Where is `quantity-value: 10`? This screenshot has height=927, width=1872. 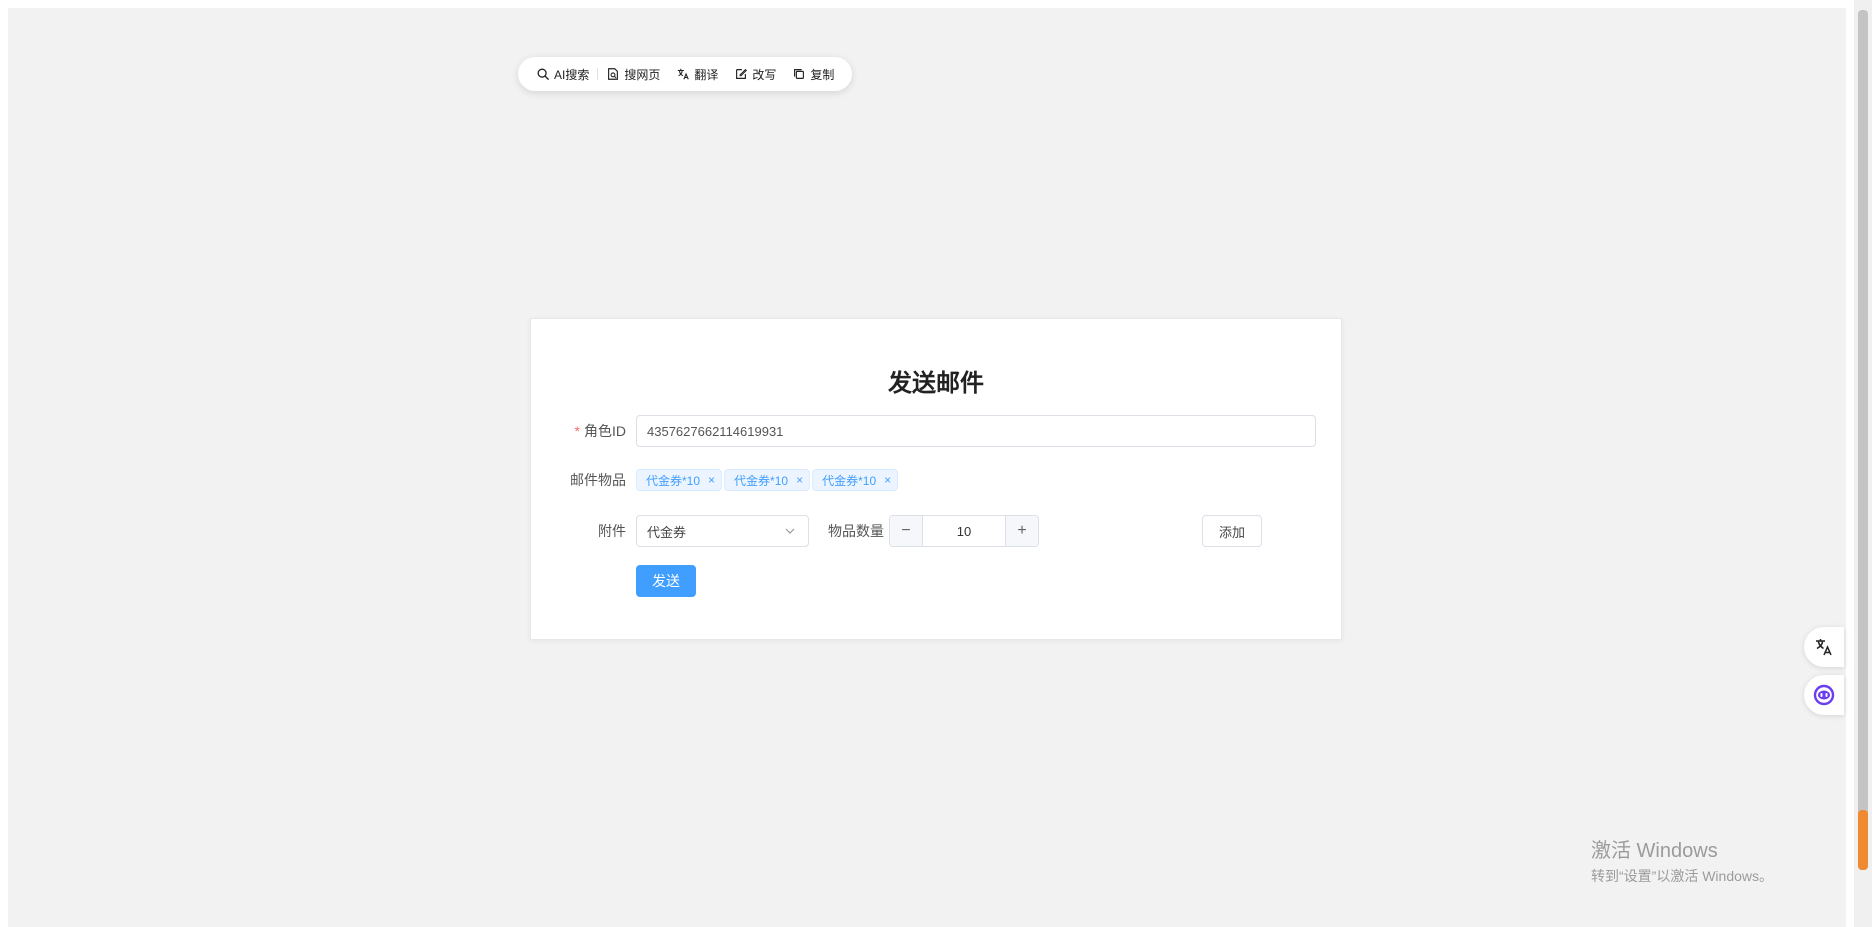
quantity-value: 10 is located at coordinates (964, 531).